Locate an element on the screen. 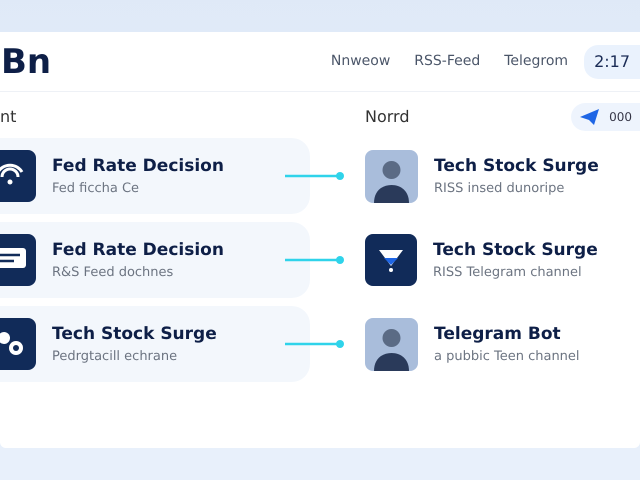 This screenshot has width=640, height=480. nav-link: RSS-Feed is located at coordinates (447, 61).